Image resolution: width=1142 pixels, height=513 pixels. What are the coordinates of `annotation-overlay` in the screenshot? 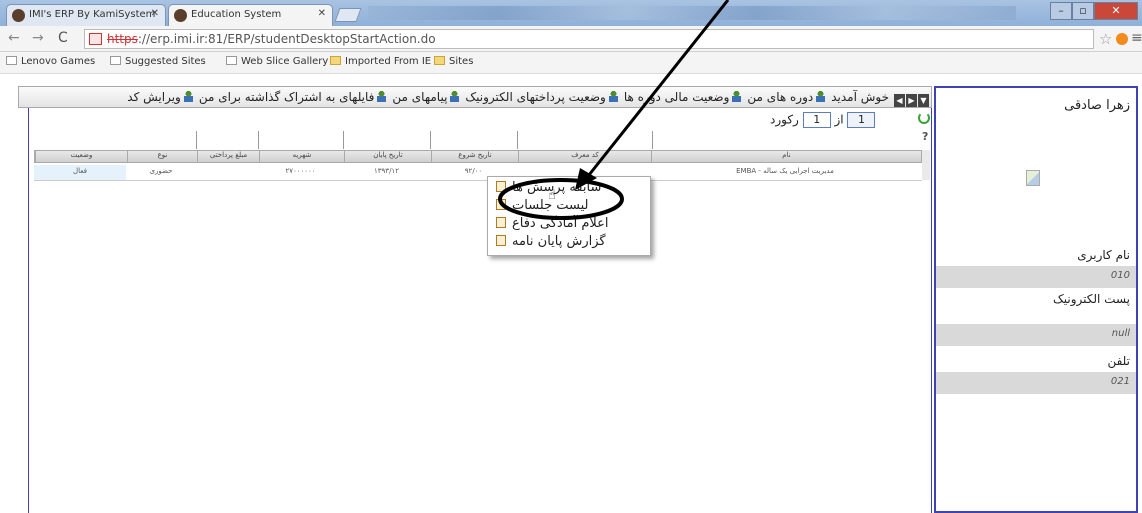 It's located at (614, 110).